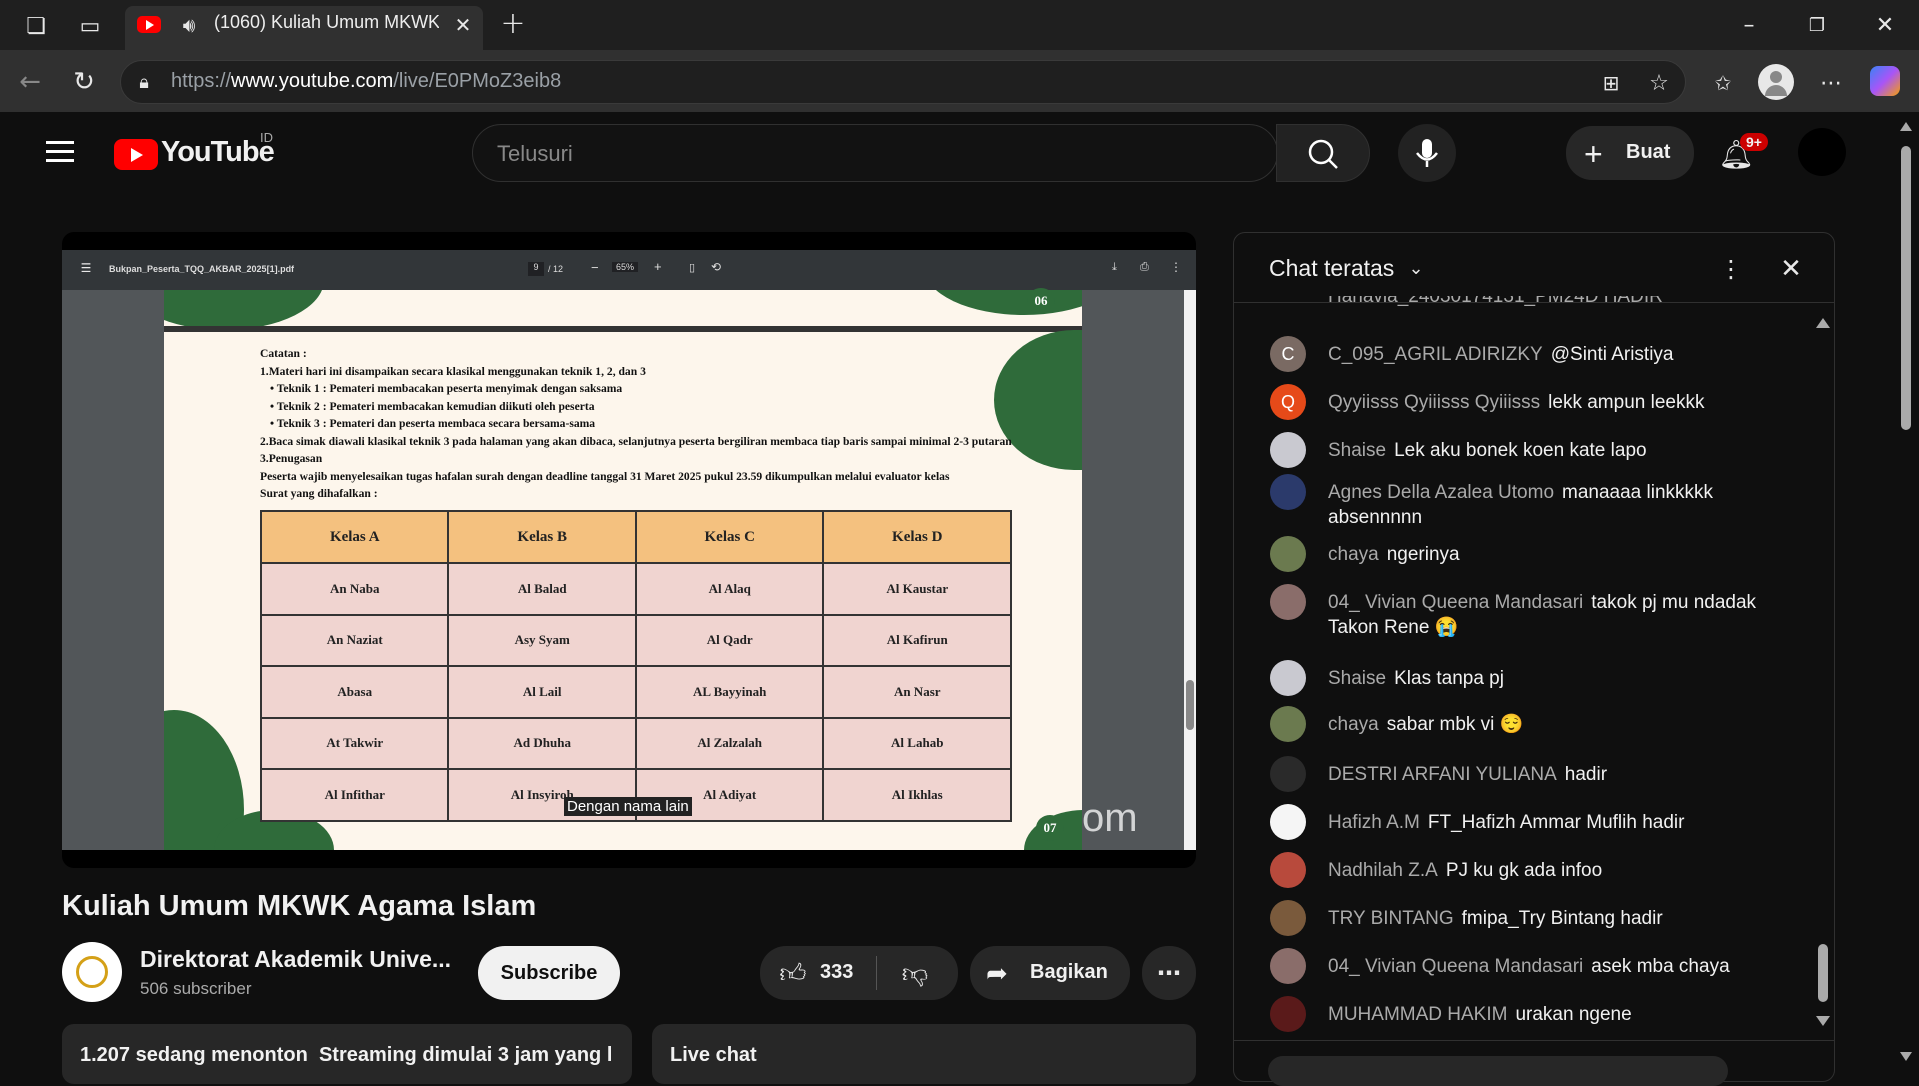 This screenshot has height=1086, width=1919. Describe the element at coordinates (291, 458) in the screenshot. I see `note-line: 3.Penugasan` at that location.